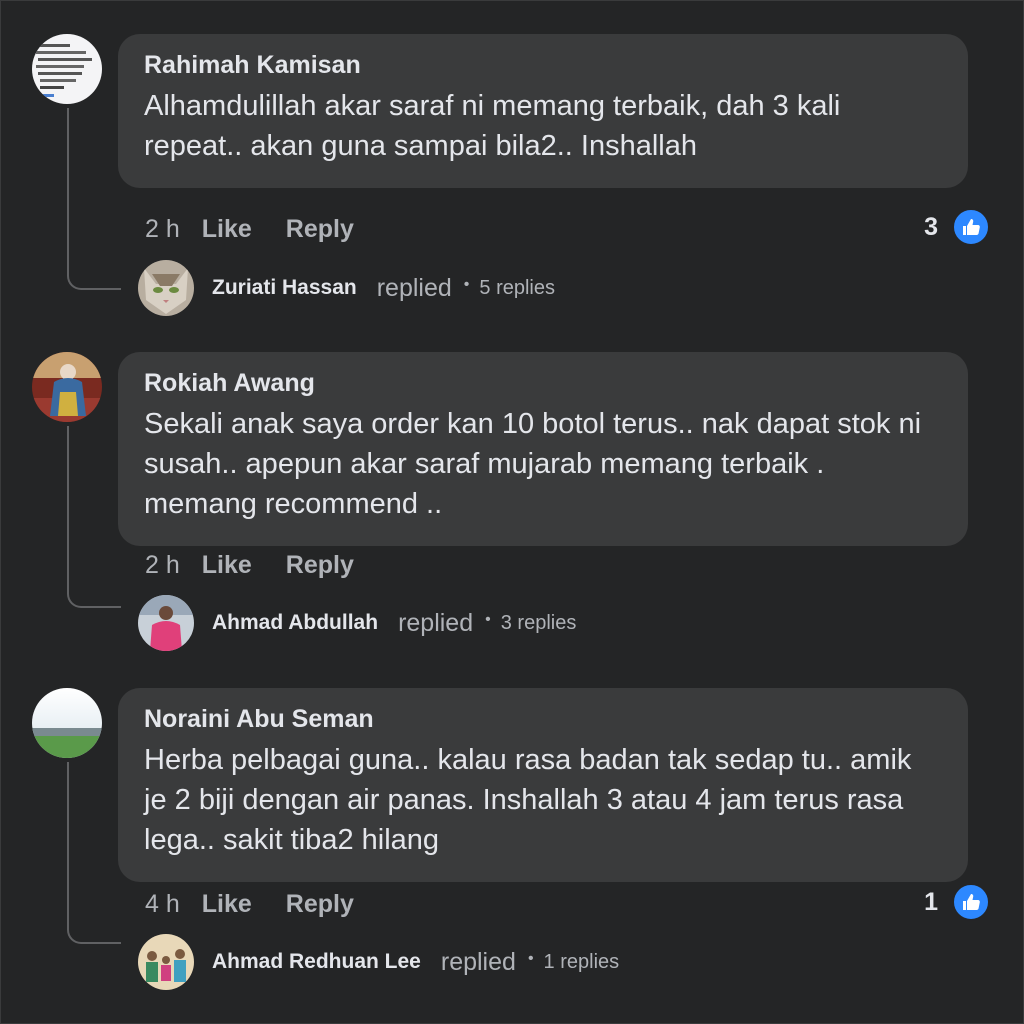 This screenshot has width=1024, height=1024. What do you see at coordinates (67, 69) in the screenshot?
I see `text-image-avatar` at bounding box center [67, 69].